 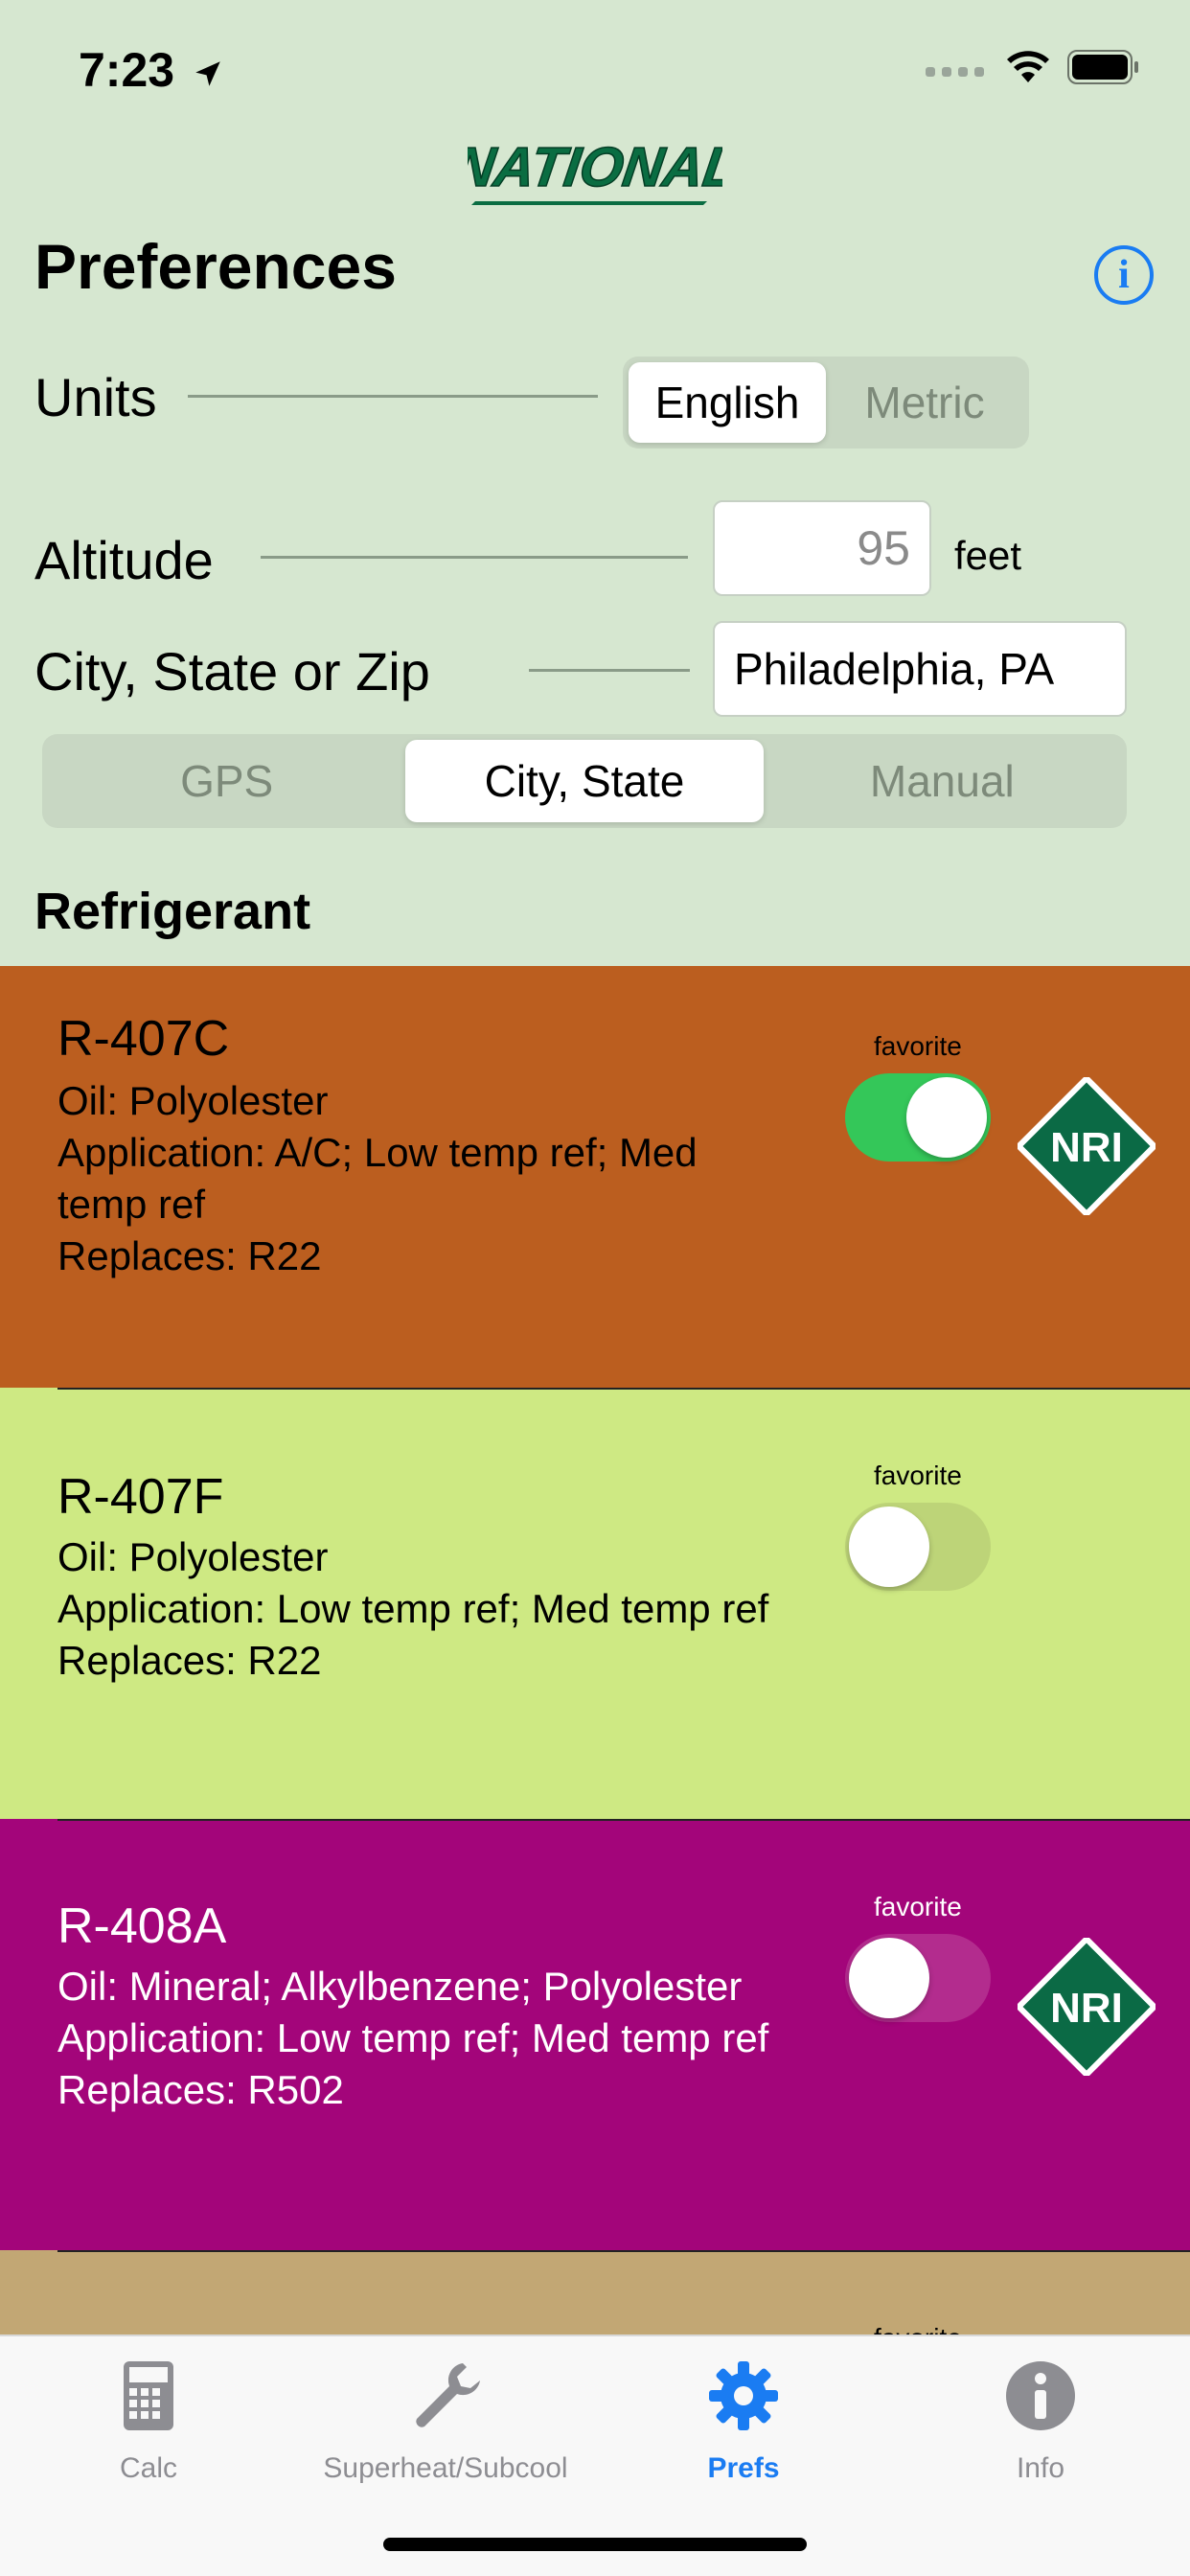 What do you see at coordinates (142, 1926) in the screenshot?
I see `refrigerant-name: R-408A` at bounding box center [142, 1926].